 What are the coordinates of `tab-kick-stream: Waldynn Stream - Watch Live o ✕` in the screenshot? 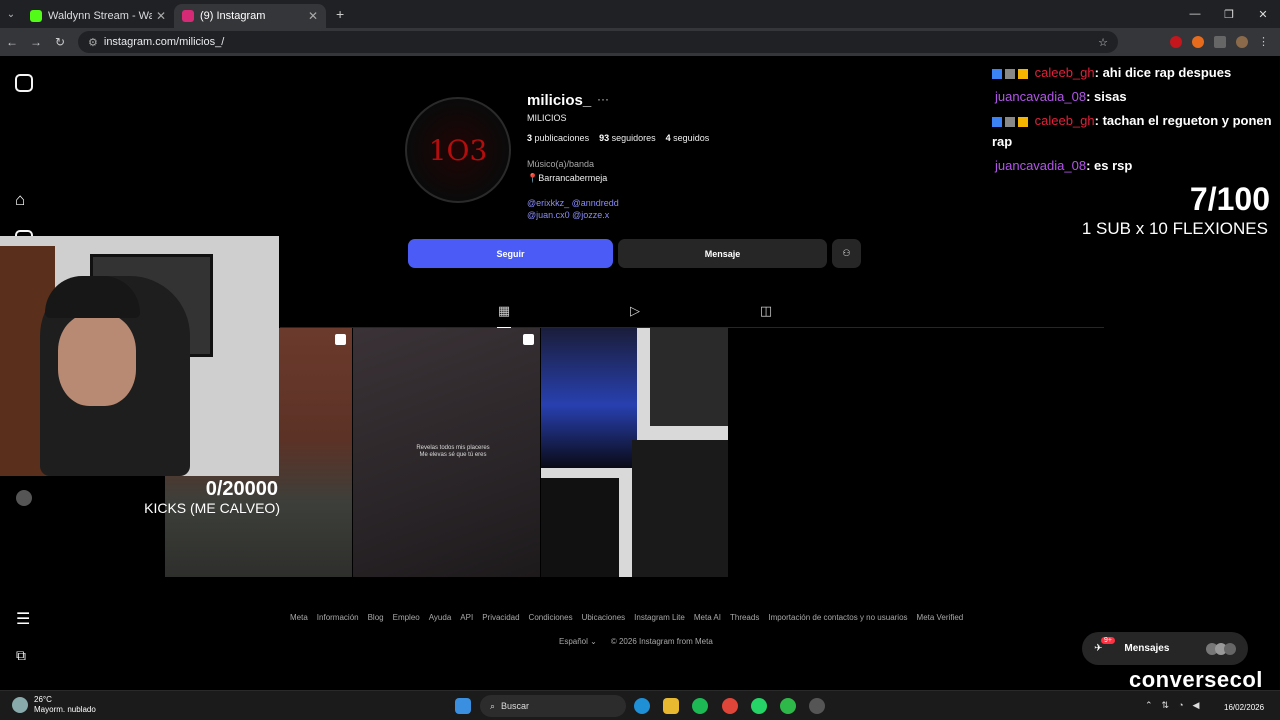 It's located at (98, 16).